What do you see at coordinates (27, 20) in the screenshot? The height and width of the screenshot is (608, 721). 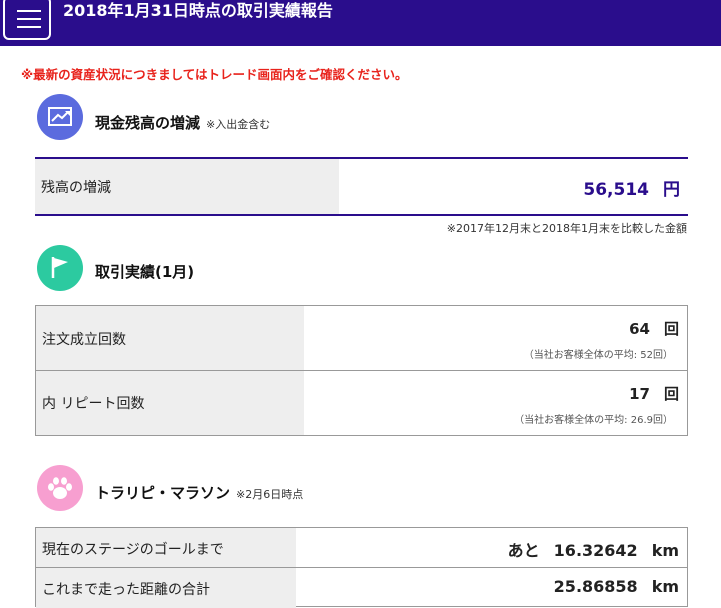 I see `document-list-icon` at bounding box center [27, 20].